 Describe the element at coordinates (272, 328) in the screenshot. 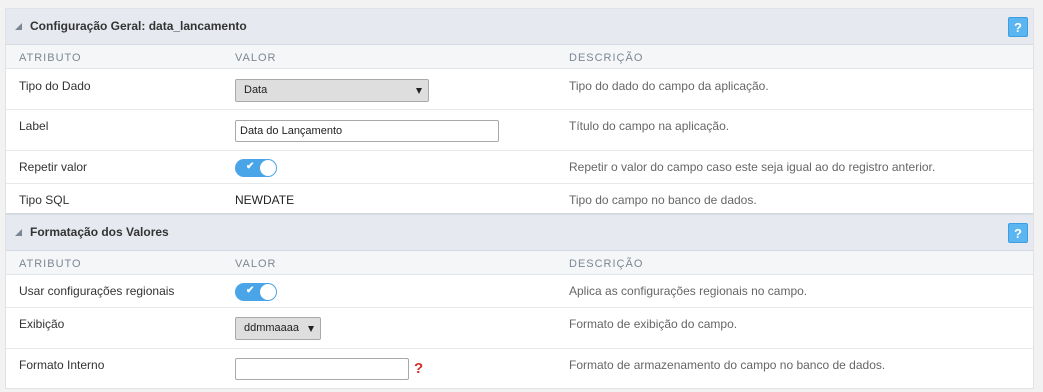

I see `select-value: ddmmaaaa` at that location.